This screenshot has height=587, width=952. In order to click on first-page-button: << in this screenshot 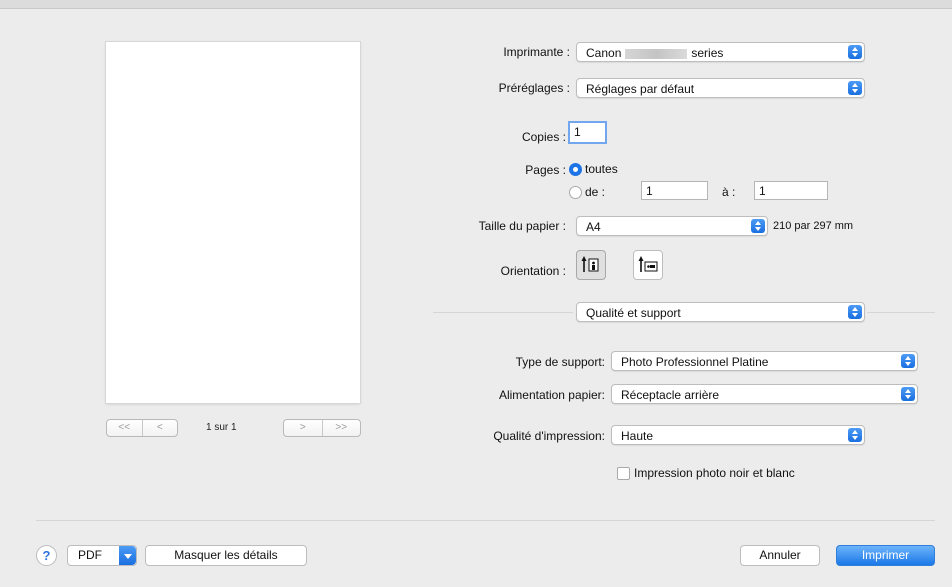, I will do `click(124, 428)`.